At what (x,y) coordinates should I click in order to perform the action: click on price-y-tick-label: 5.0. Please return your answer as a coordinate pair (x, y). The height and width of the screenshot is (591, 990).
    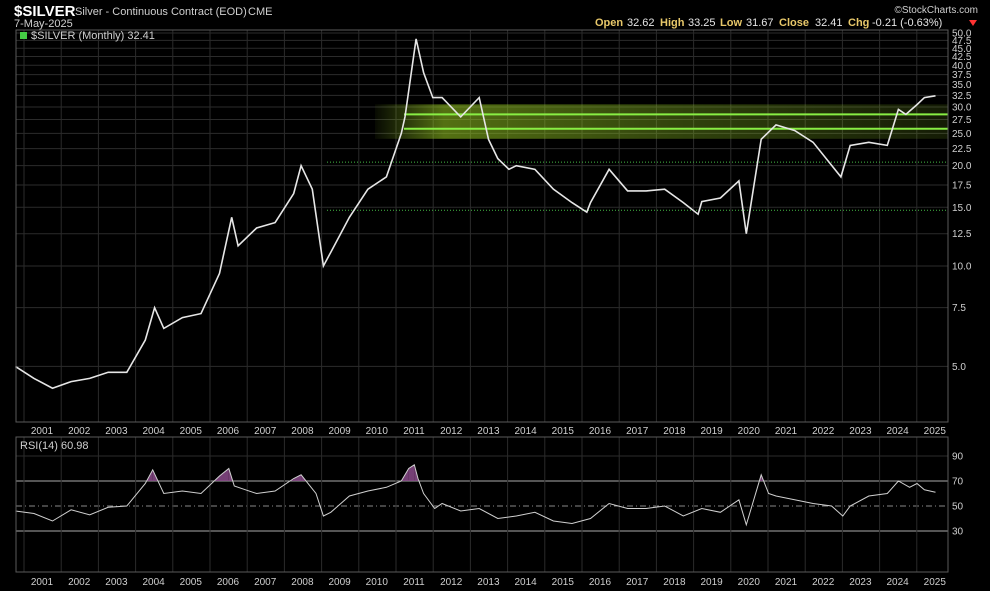
    Looking at the image, I should click on (959, 367).